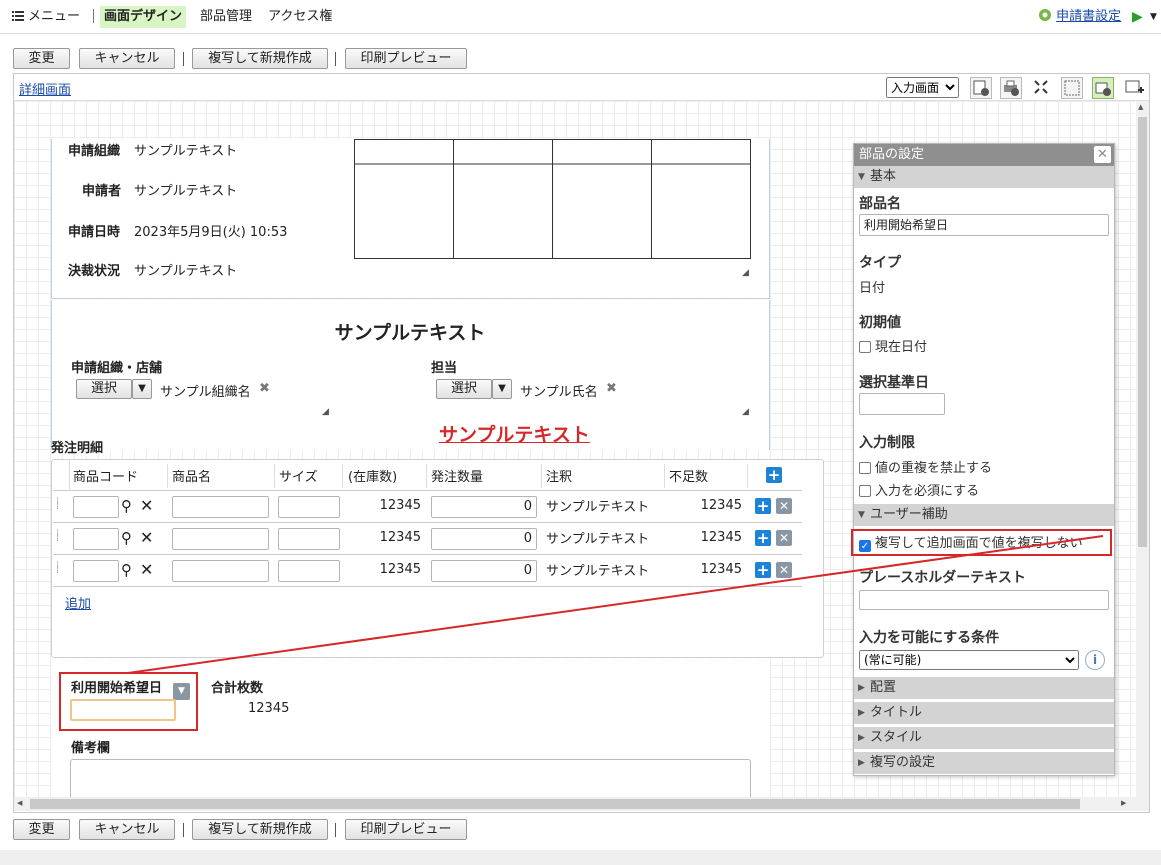 This screenshot has height=865, width=1161. I want to click on current-date-checkbox: 現在日付, so click(893, 345).